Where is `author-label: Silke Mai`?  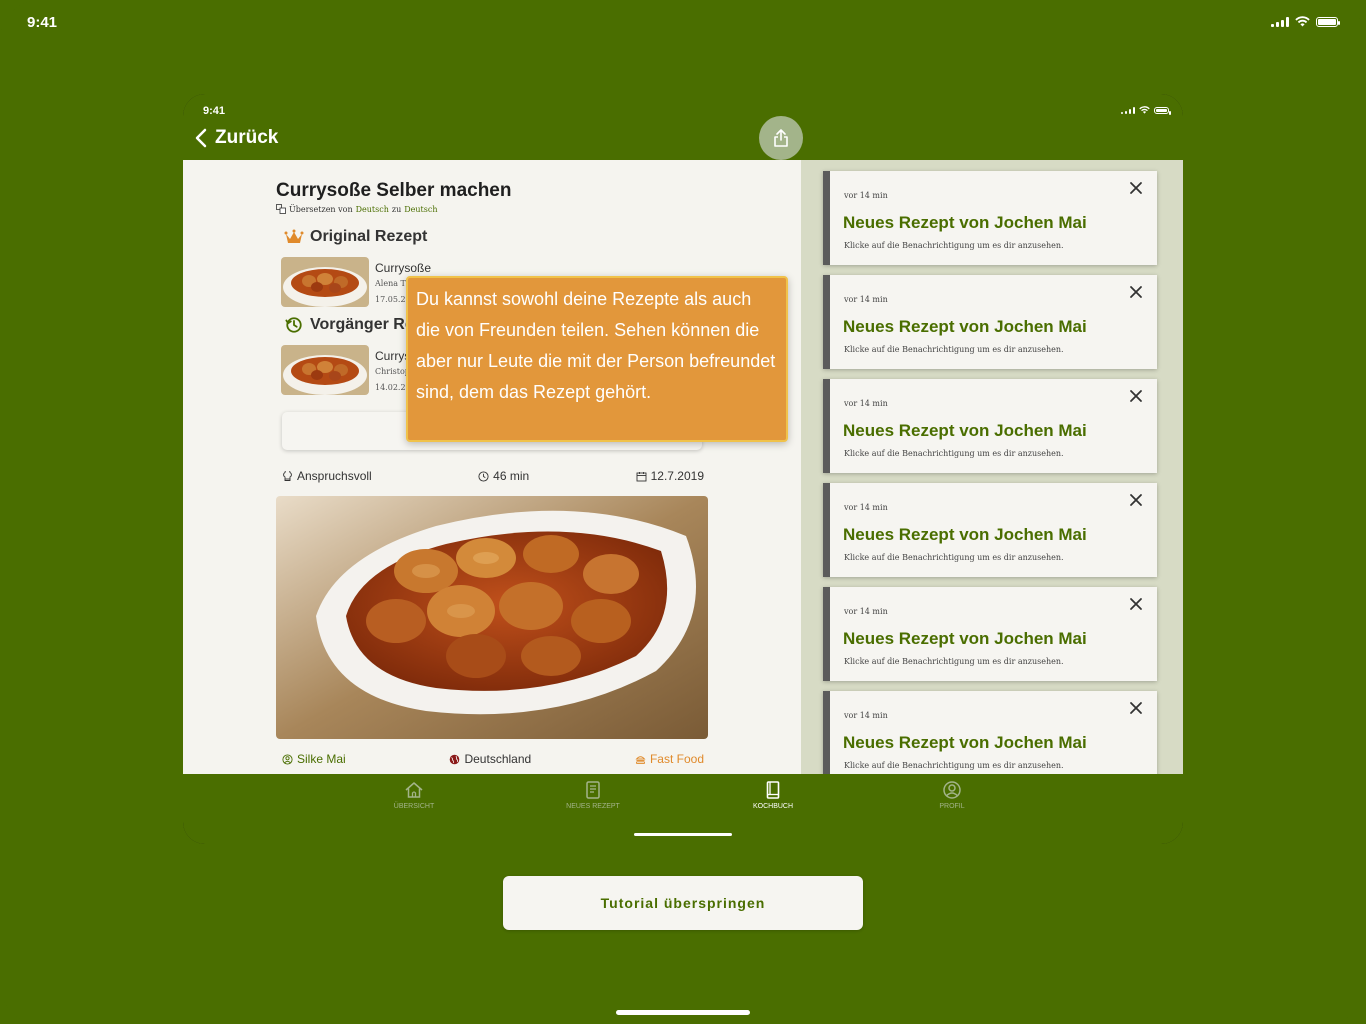
author-label: Silke Mai is located at coordinates (321, 759).